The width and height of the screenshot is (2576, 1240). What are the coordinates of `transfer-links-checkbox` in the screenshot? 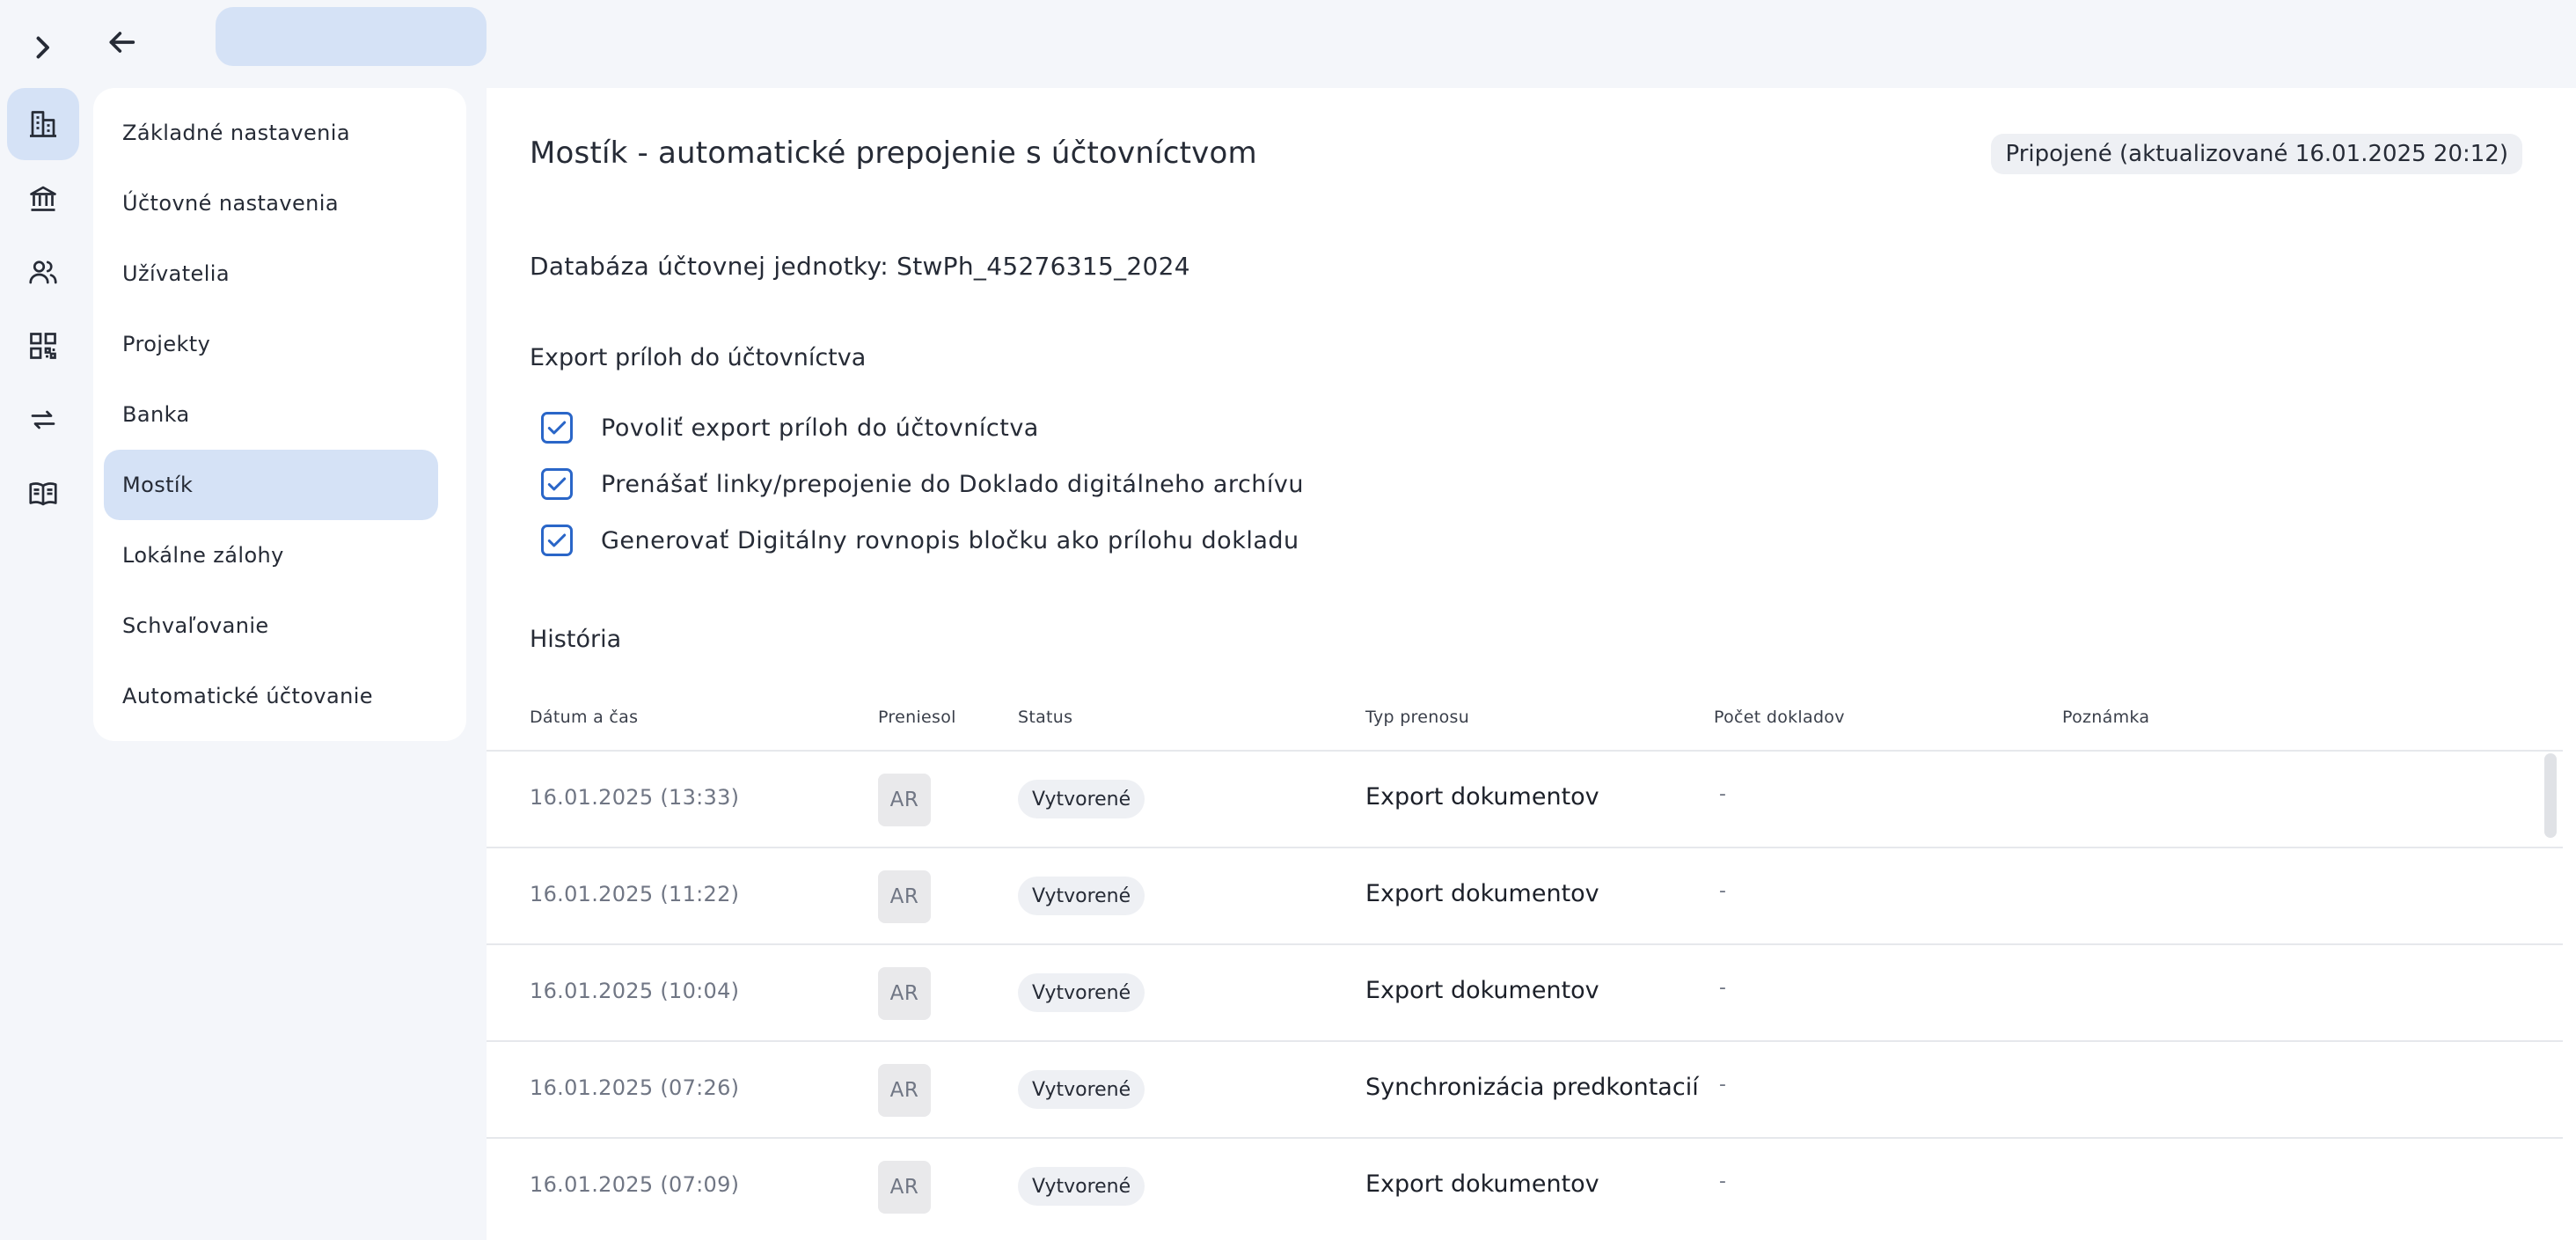 It's located at (557, 484).